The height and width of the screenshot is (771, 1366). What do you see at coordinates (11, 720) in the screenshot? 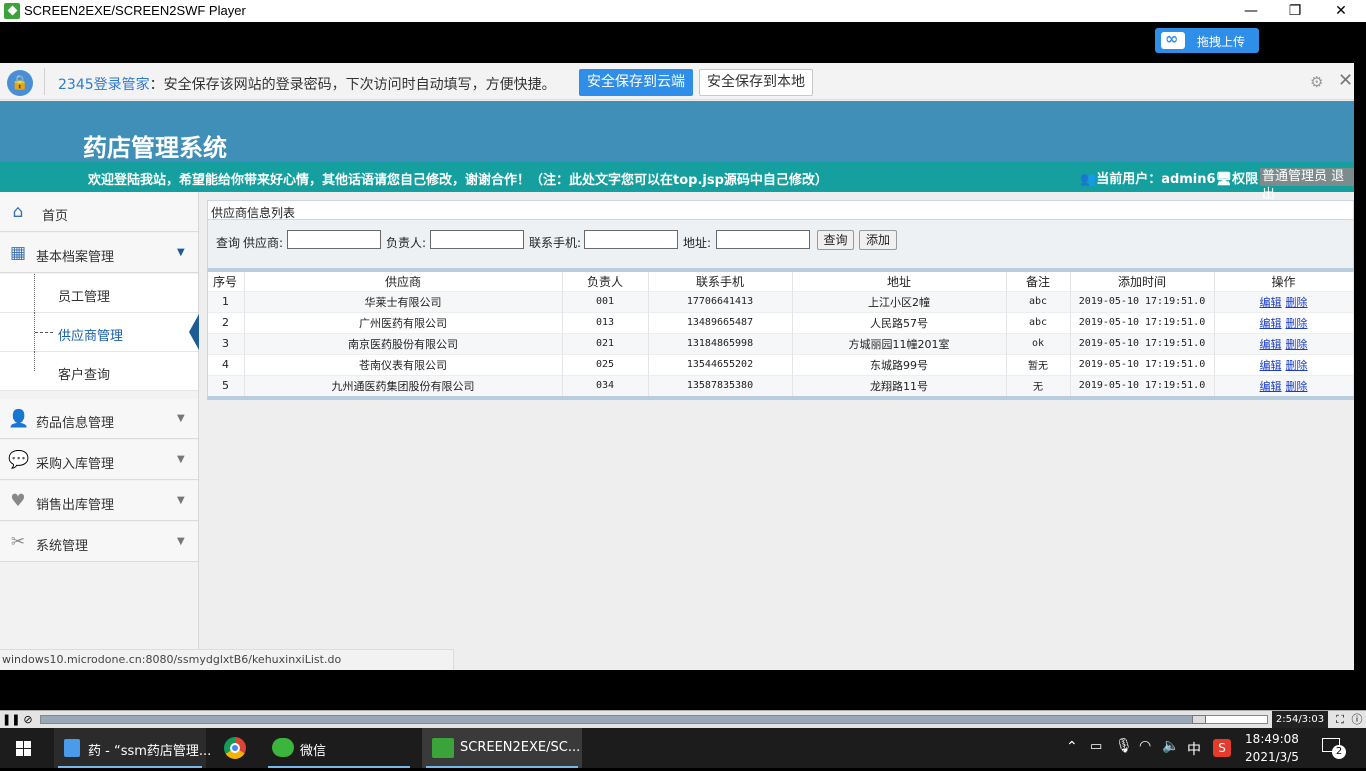
I see `pause-button: ❚❚` at bounding box center [11, 720].